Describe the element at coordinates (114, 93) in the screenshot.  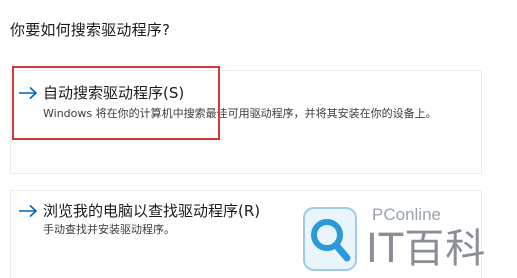
I see `auto-search-driver-title: 自动搜索驱动程序(S)` at that location.